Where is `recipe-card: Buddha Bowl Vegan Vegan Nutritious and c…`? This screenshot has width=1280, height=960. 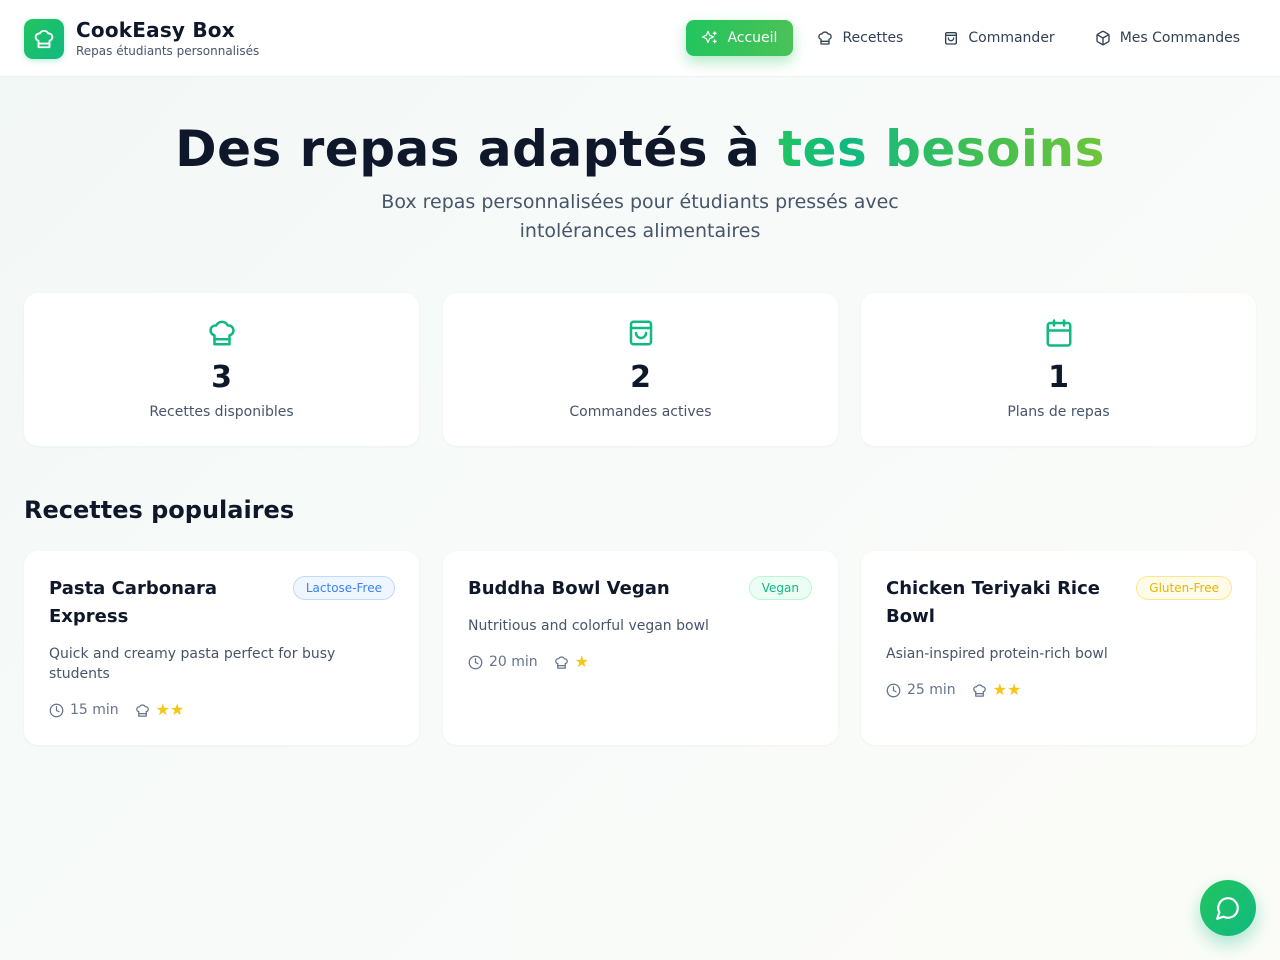
recipe-card: Buddha Bowl Vegan Vegan Nutritious and c… is located at coordinates (640, 648).